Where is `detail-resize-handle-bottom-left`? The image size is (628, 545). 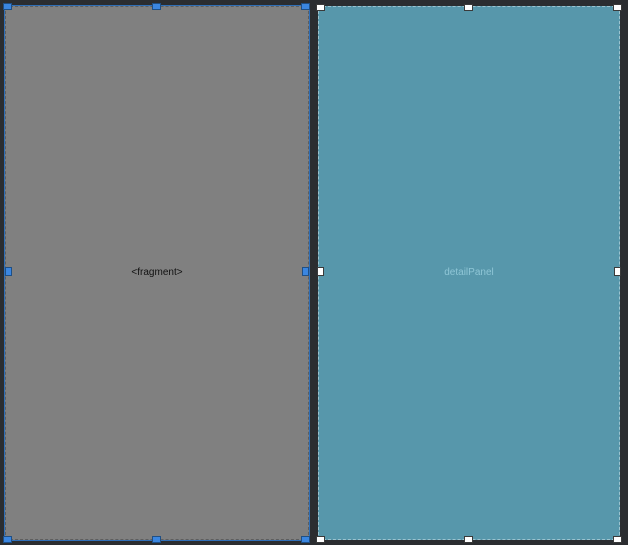 detail-resize-handle-bottom-left is located at coordinates (320, 539).